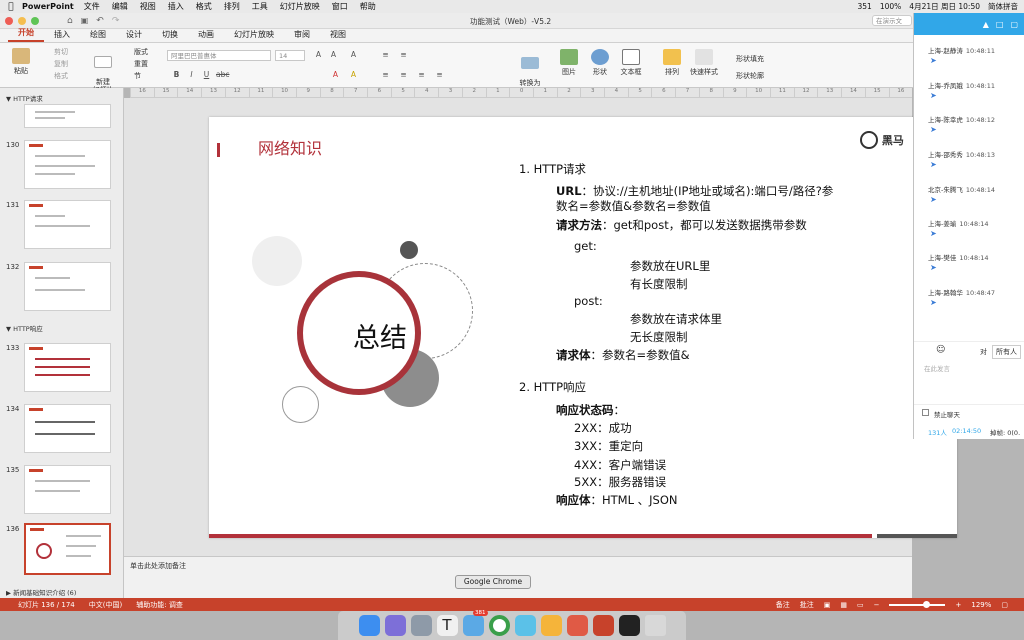 The image size is (1024, 640). Describe the element at coordinates (892, 20) in the screenshot. I see `search-input: 在演示文` at that location.